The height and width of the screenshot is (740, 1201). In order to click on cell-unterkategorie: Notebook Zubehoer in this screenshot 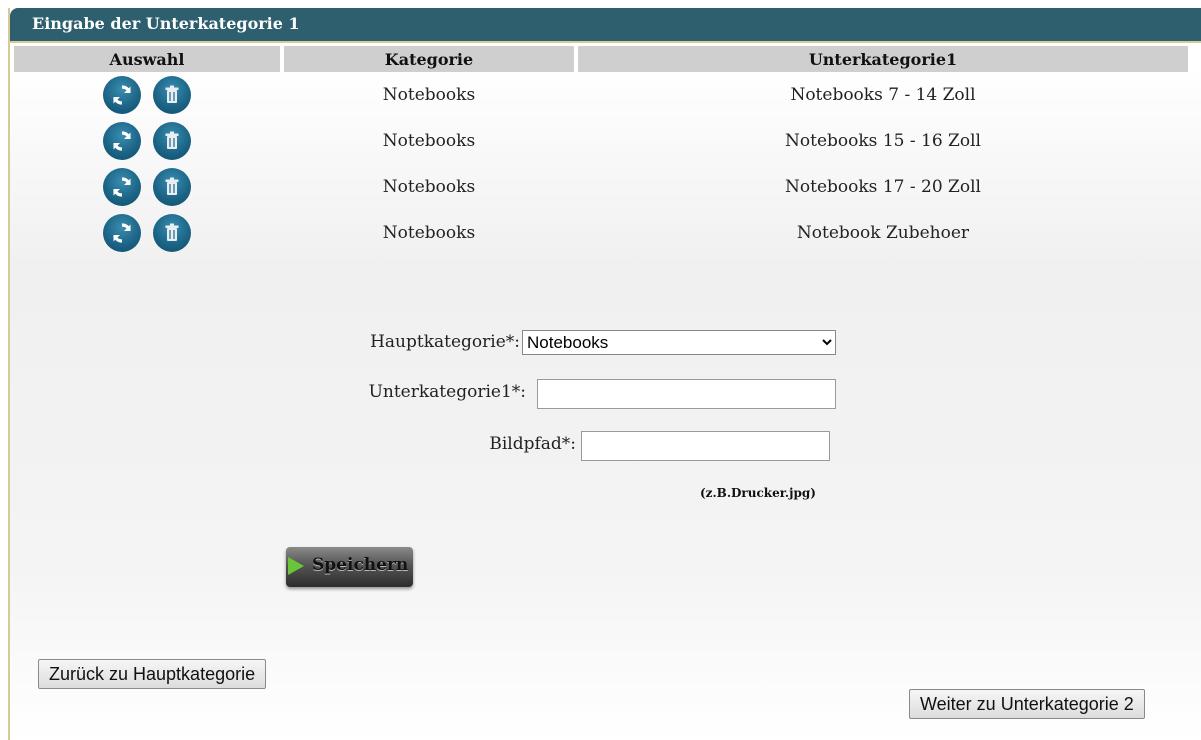, I will do `click(883, 233)`.